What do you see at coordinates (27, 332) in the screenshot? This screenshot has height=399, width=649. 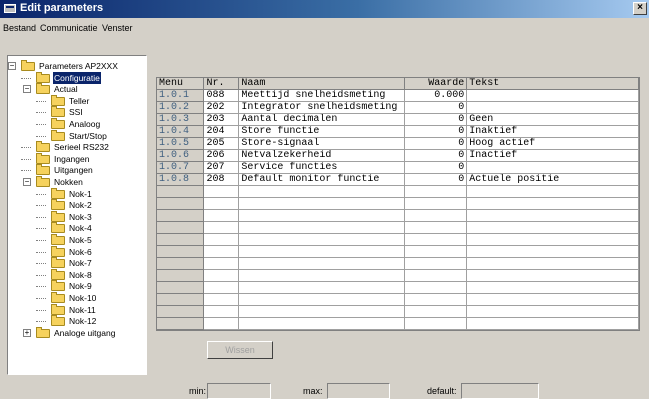 I see `expand-icon: +` at bounding box center [27, 332].